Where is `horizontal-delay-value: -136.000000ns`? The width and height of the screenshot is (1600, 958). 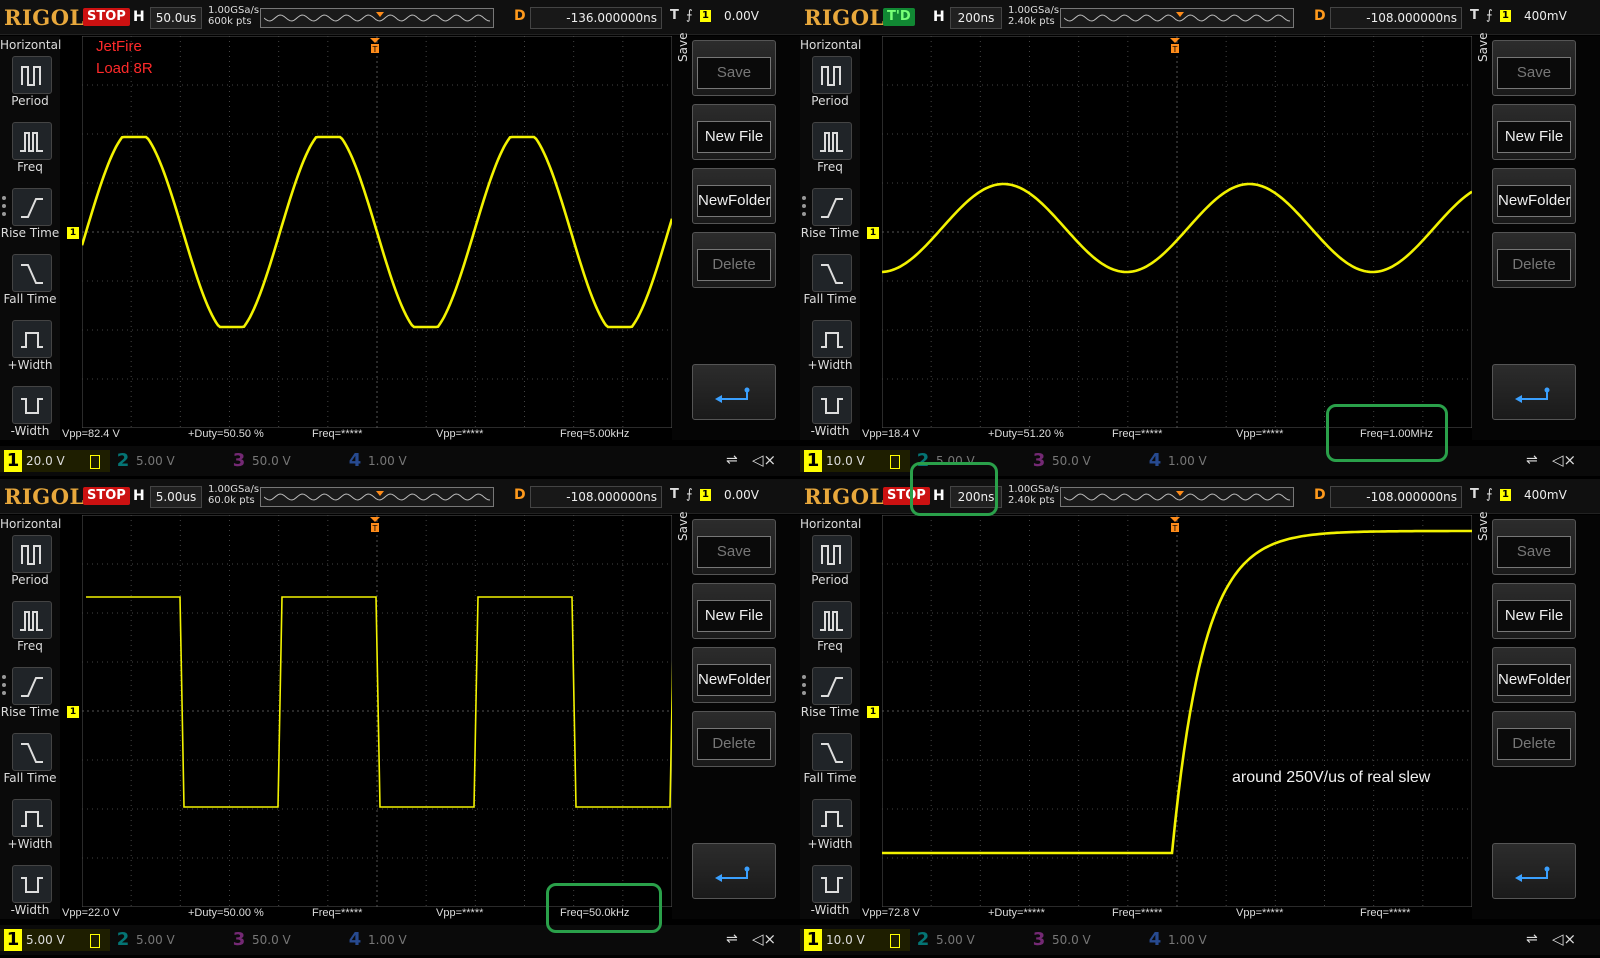 horizontal-delay-value: -136.000000ns is located at coordinates (596, 18).